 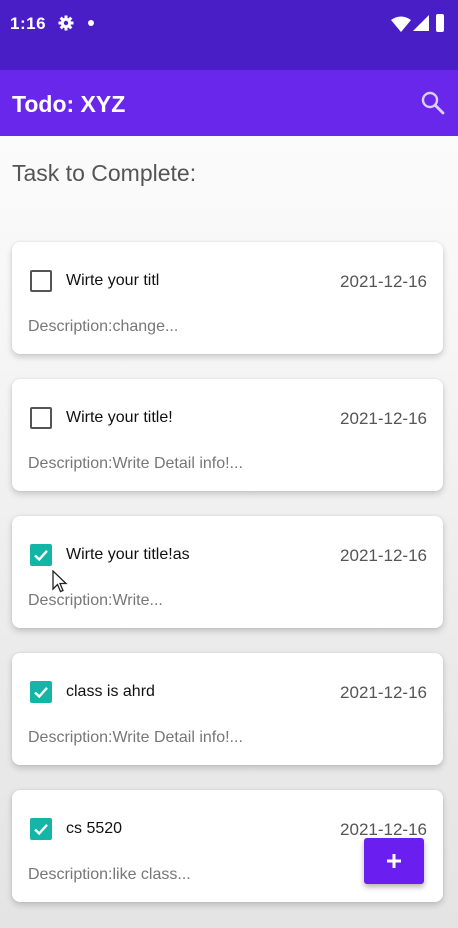 What do you see at coordinates (94, 828) in the screenshot?
I see `task-title: cs 5520` at bounding box center [94, 828].